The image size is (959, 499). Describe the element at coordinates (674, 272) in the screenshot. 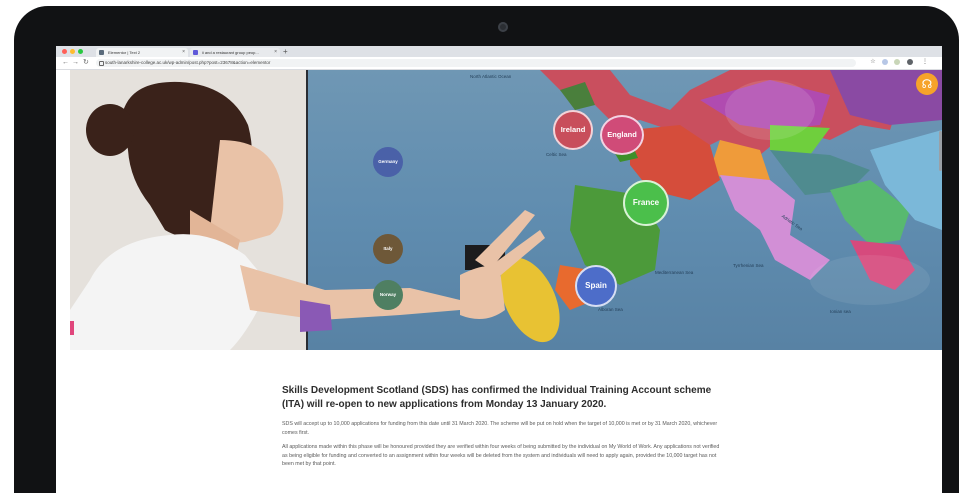

I see `map-label-mediterranean-sea: Mediterranean Sea` at that location.